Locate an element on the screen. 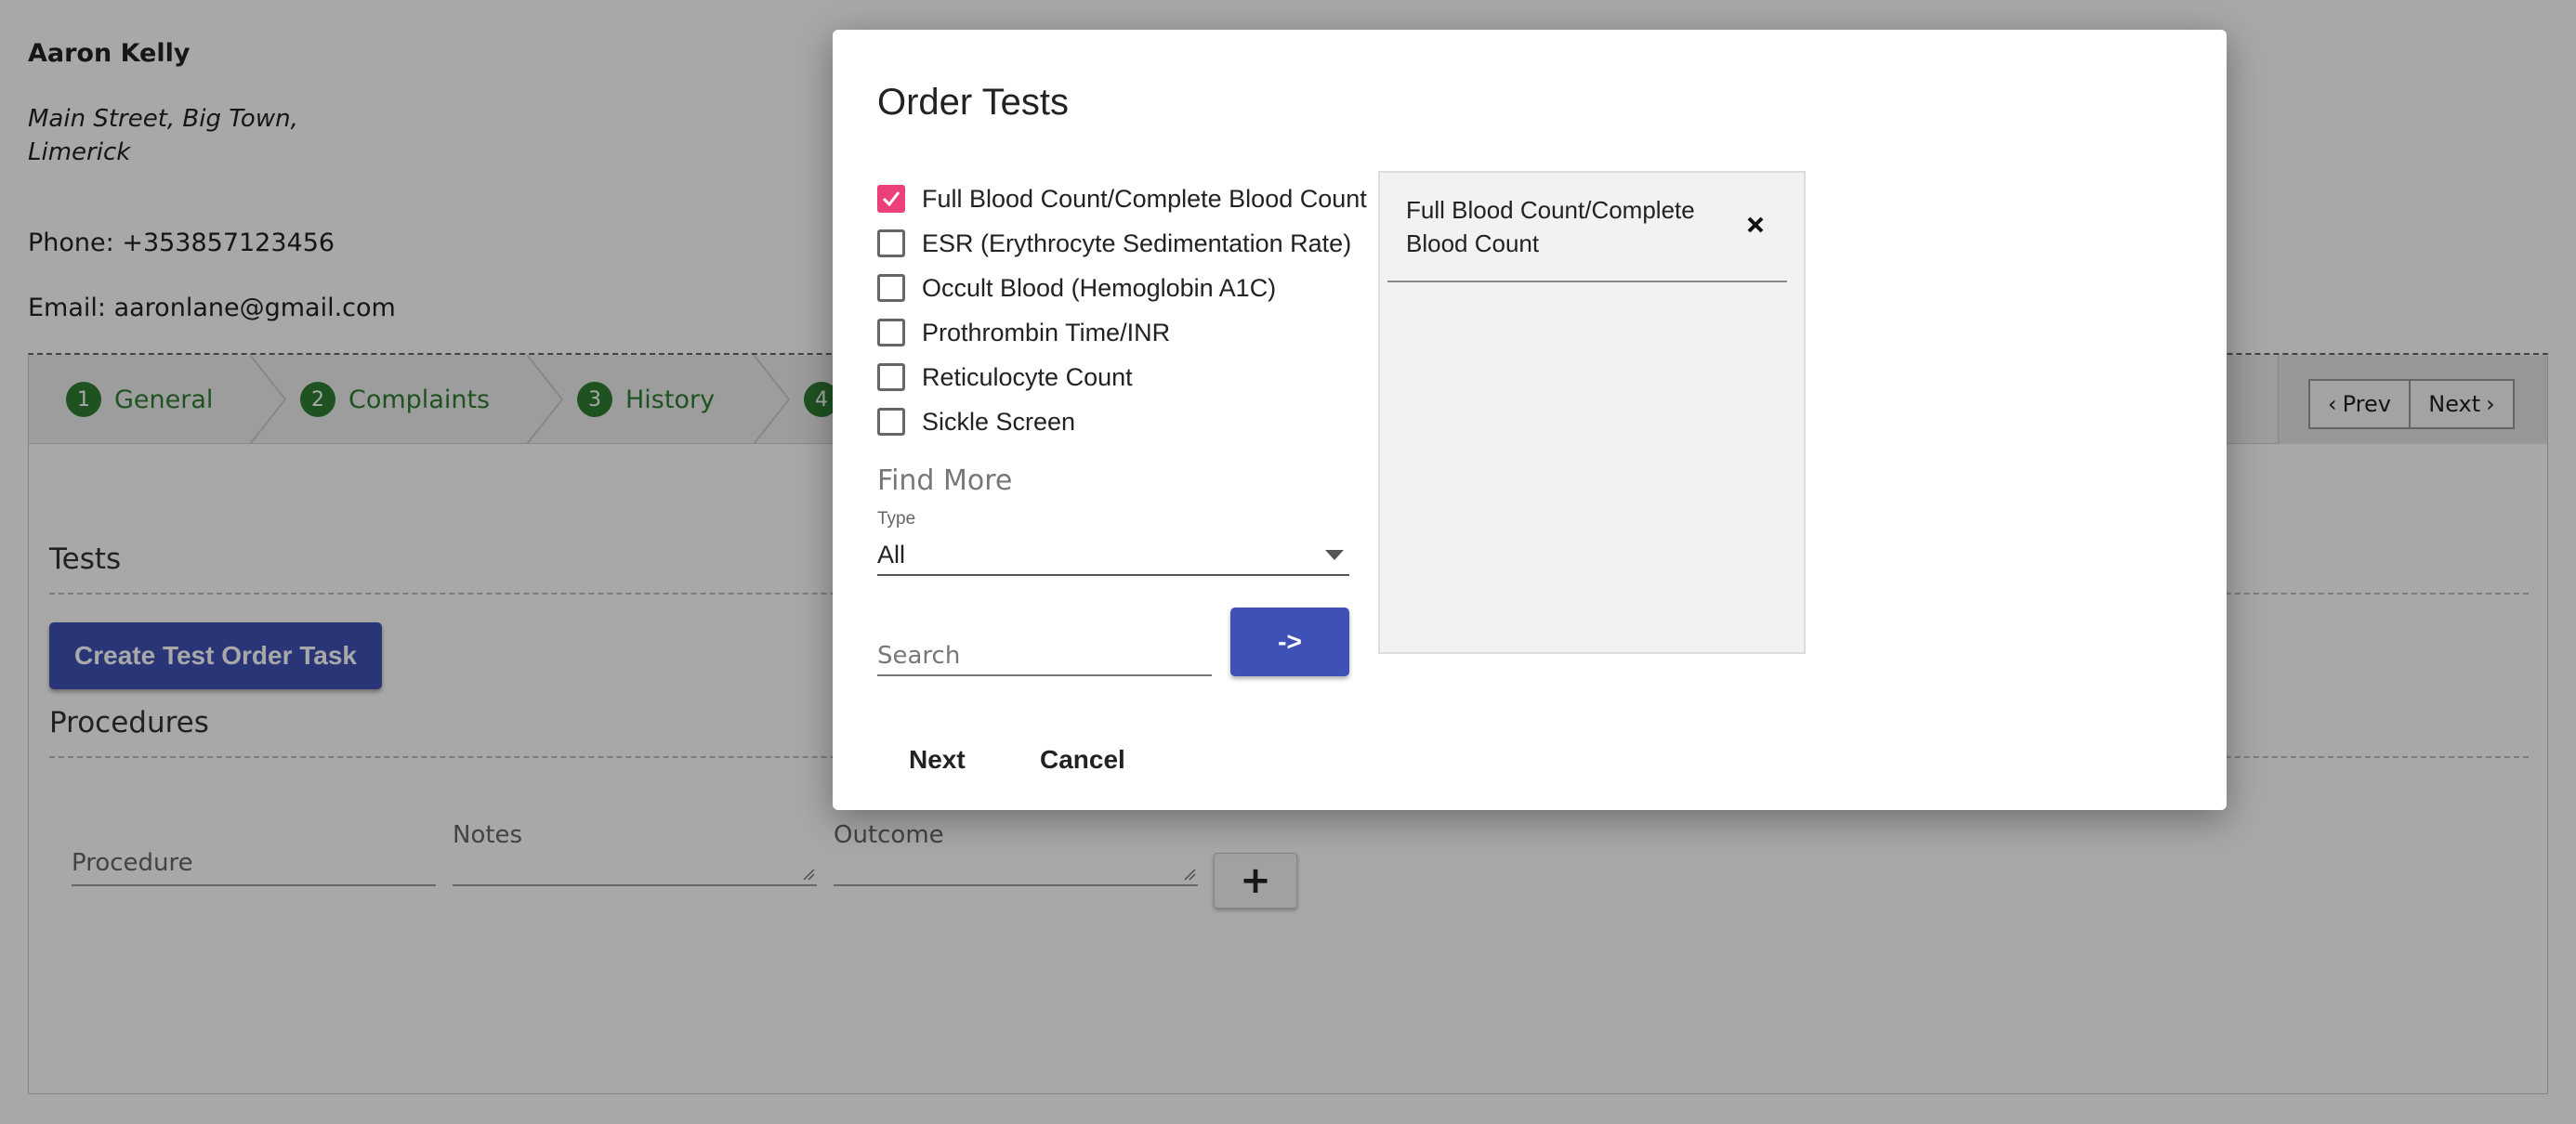  search-go-button: -> is located at coordinates (1289, 642).